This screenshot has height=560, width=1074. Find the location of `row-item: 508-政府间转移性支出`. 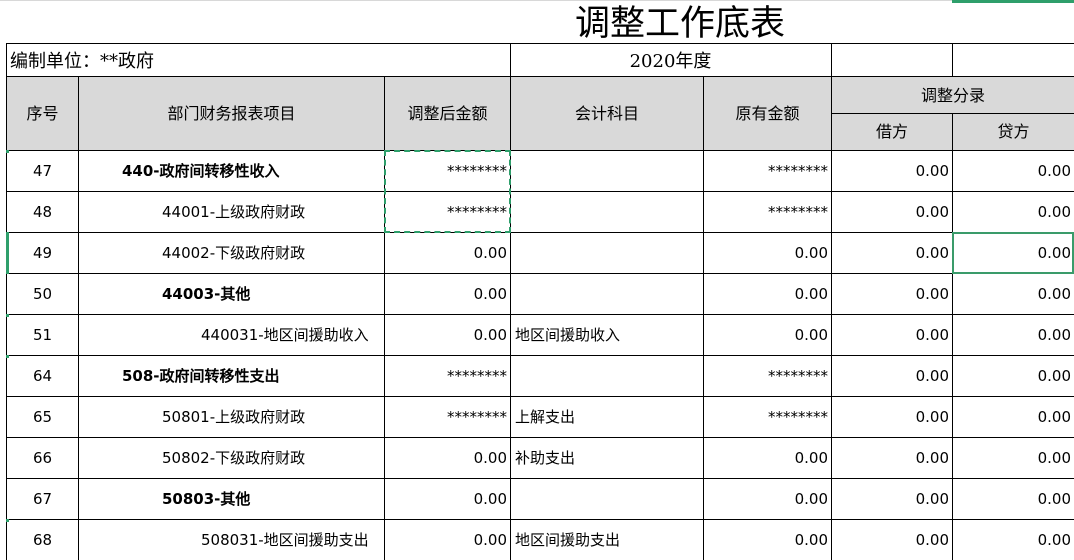

row-item: 508-政府间转移性支出 is located at coordinates (201, 376).